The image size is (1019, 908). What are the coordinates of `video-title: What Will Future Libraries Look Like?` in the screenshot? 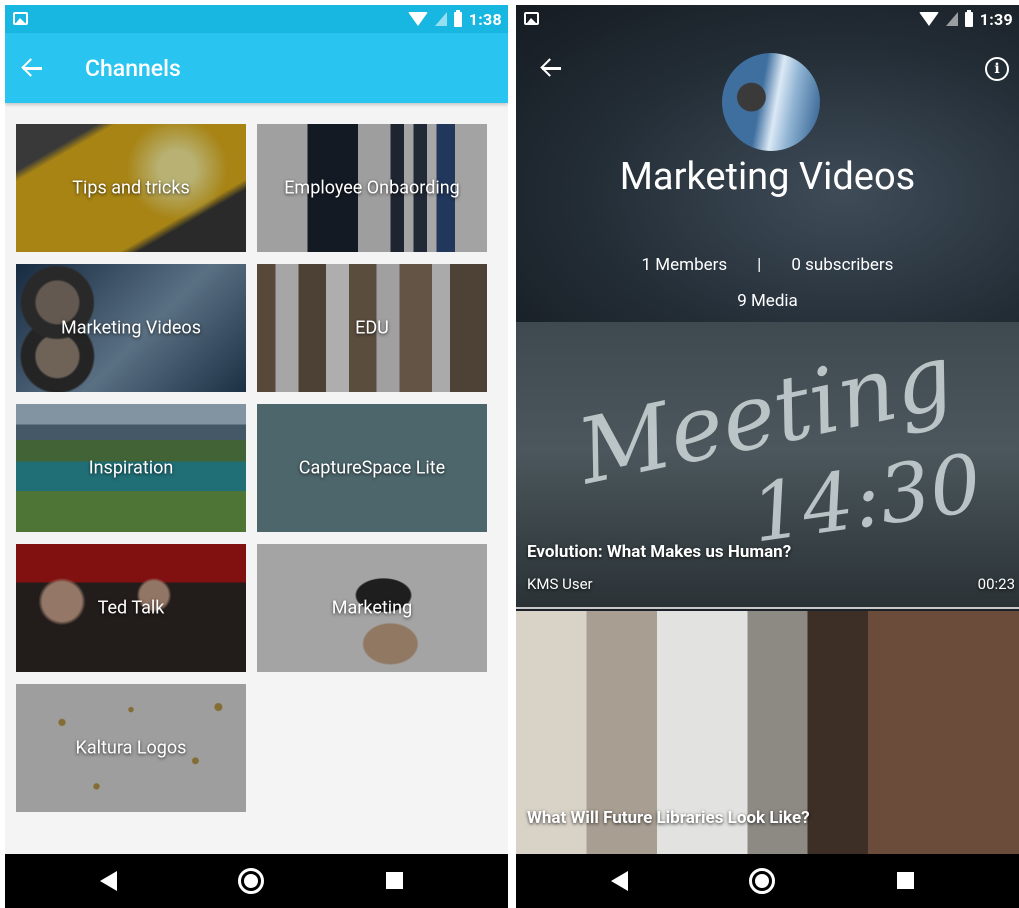 It's located at (668, 818).